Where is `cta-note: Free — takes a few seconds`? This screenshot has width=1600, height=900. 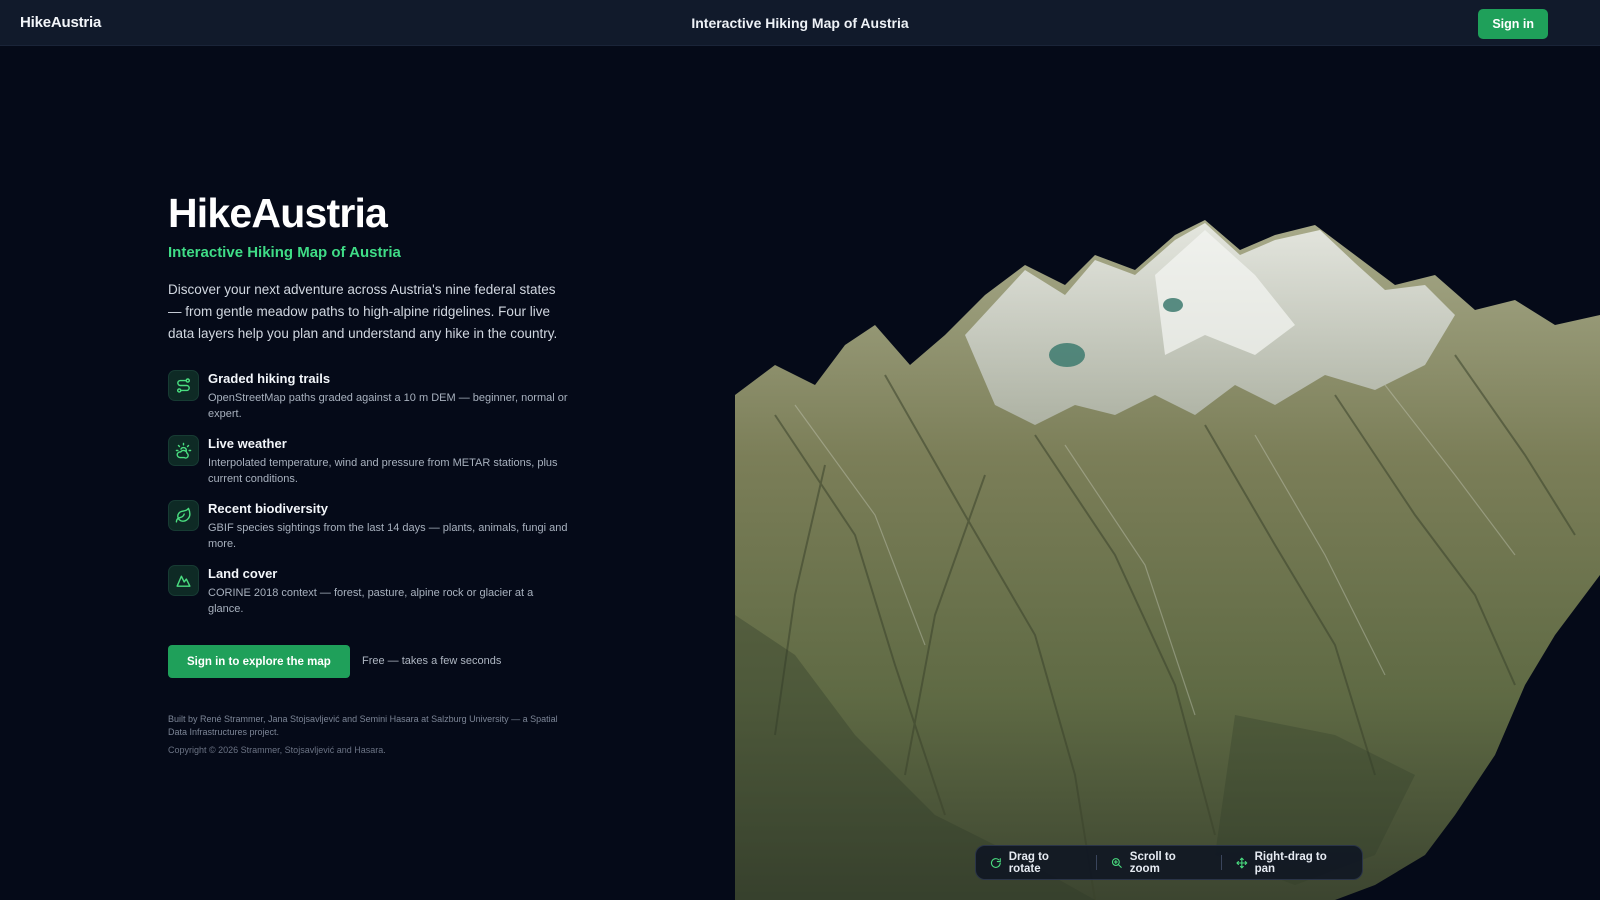
cta-note: Free — takes a few seconds is located at coordinates (432, 661).